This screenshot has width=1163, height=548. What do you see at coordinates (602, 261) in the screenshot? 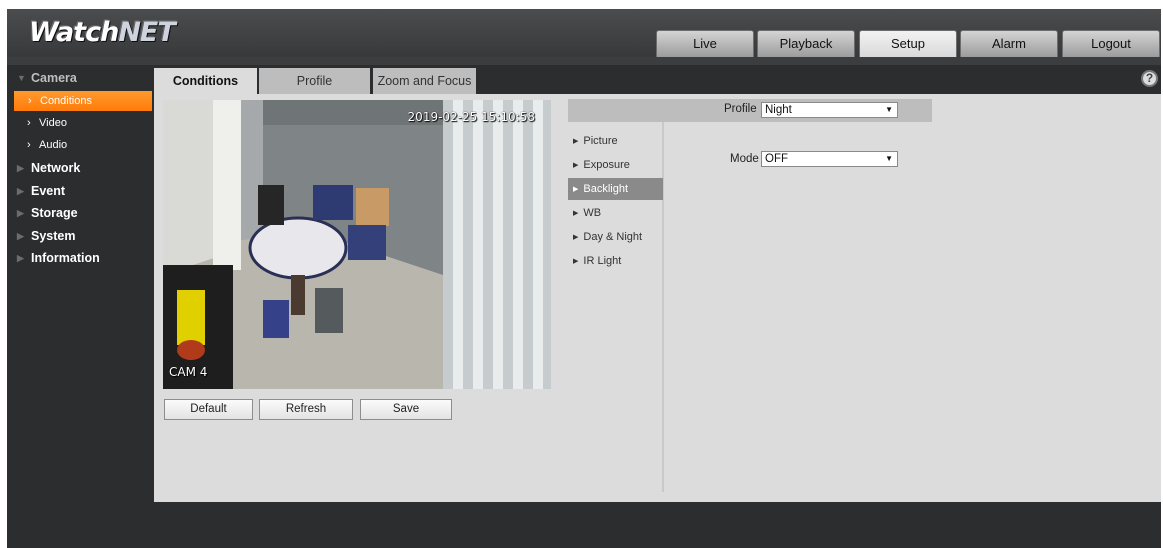
I see `menu-item-label: IR Light` at bounding box center [602, 261].